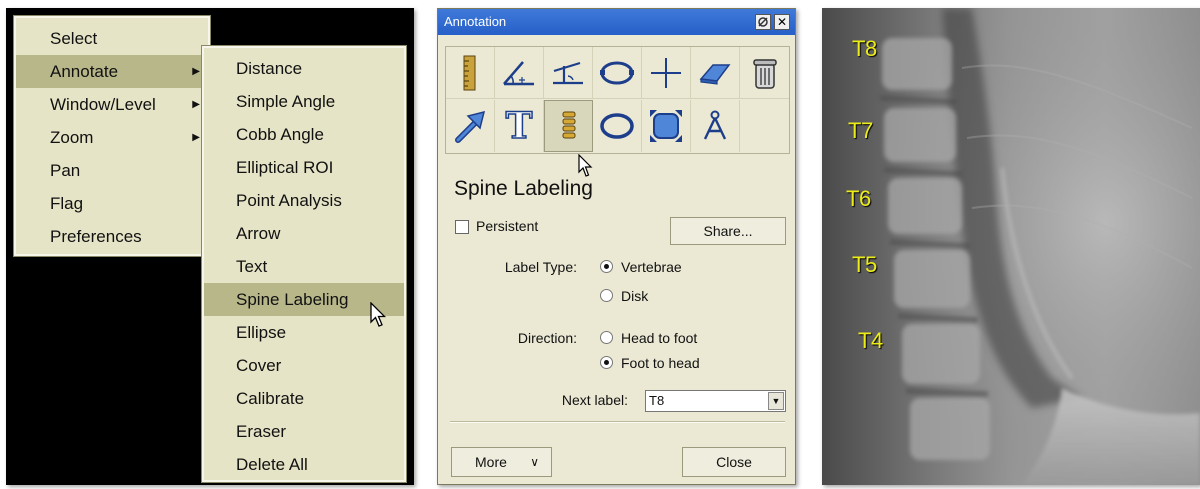 The width and height of the screenshot is (1200, 489). I want to click on menu-item-pan: Pan, so click(112, 170).